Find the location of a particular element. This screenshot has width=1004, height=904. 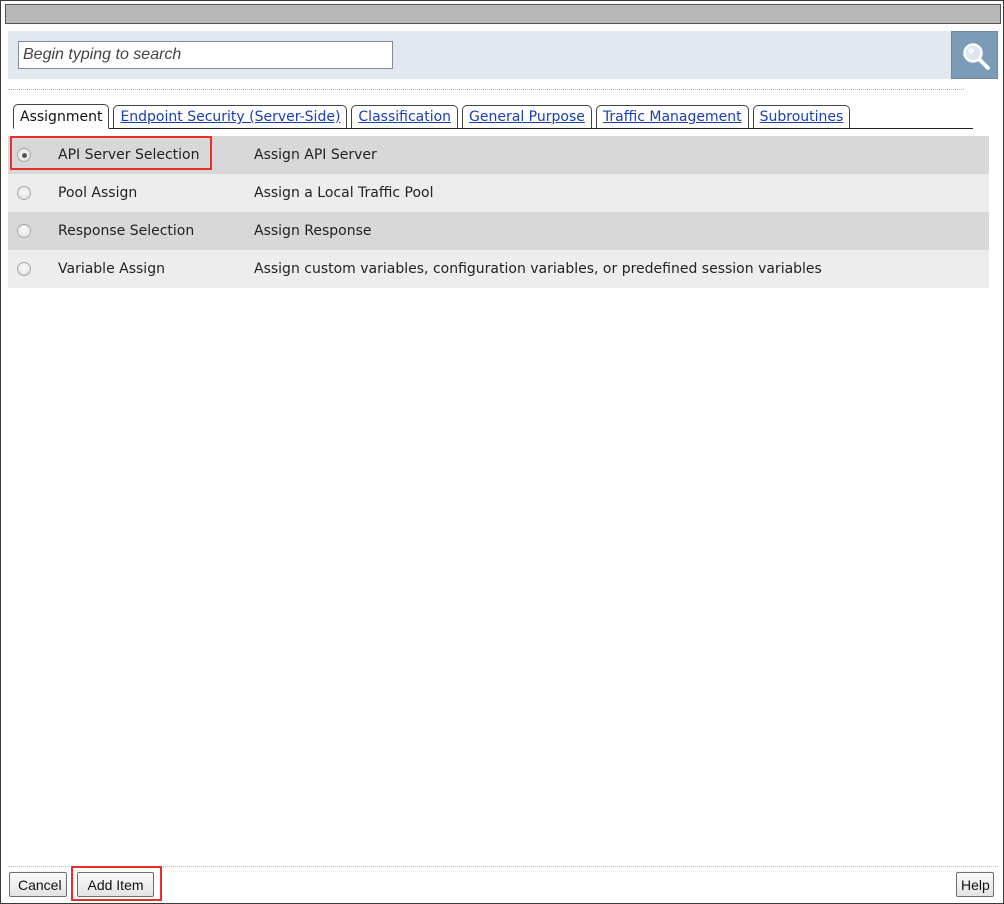

add-item-button: Add Item is located at coordinates (115, 884).